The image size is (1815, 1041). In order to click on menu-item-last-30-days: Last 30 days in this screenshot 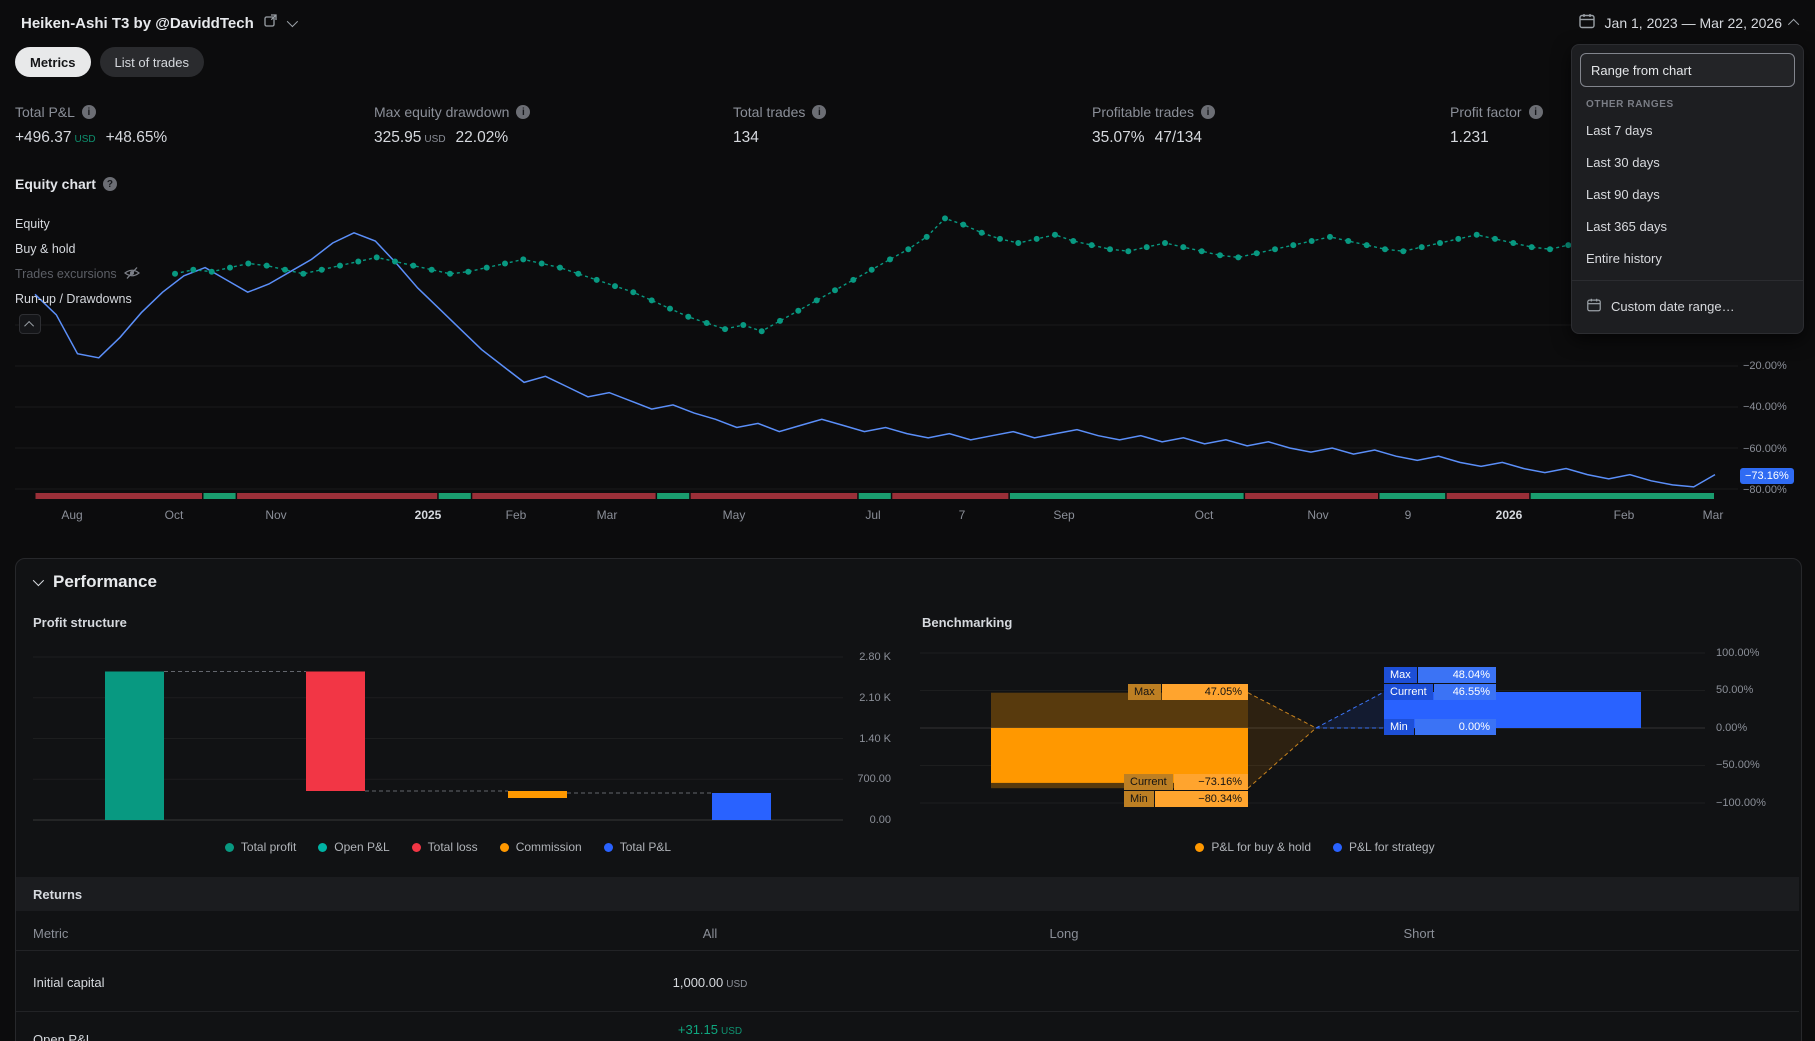, I will do `click(1687, 162)`.